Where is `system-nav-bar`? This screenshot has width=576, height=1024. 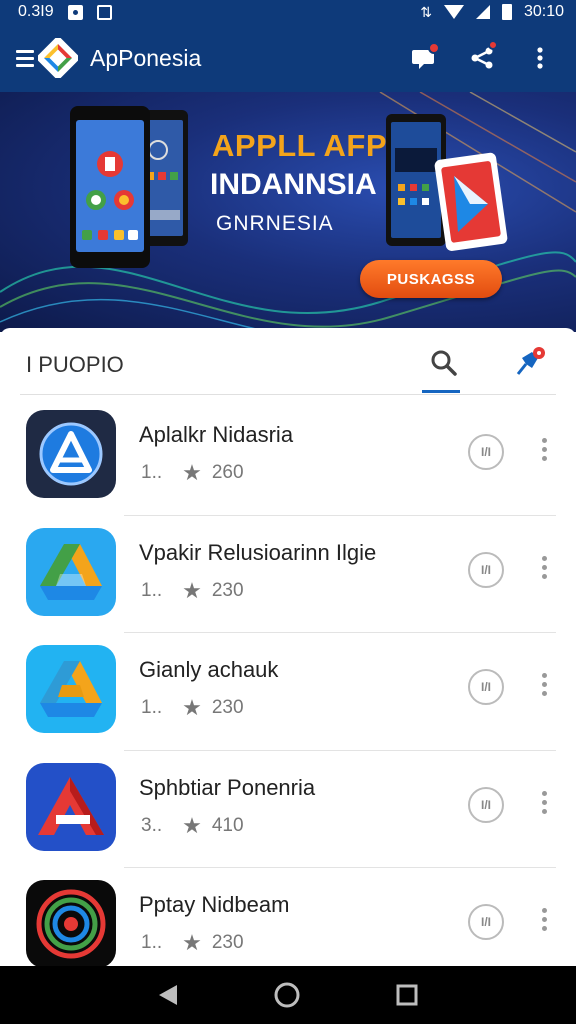 system-nav-bar is located at coordinates (288, 995).